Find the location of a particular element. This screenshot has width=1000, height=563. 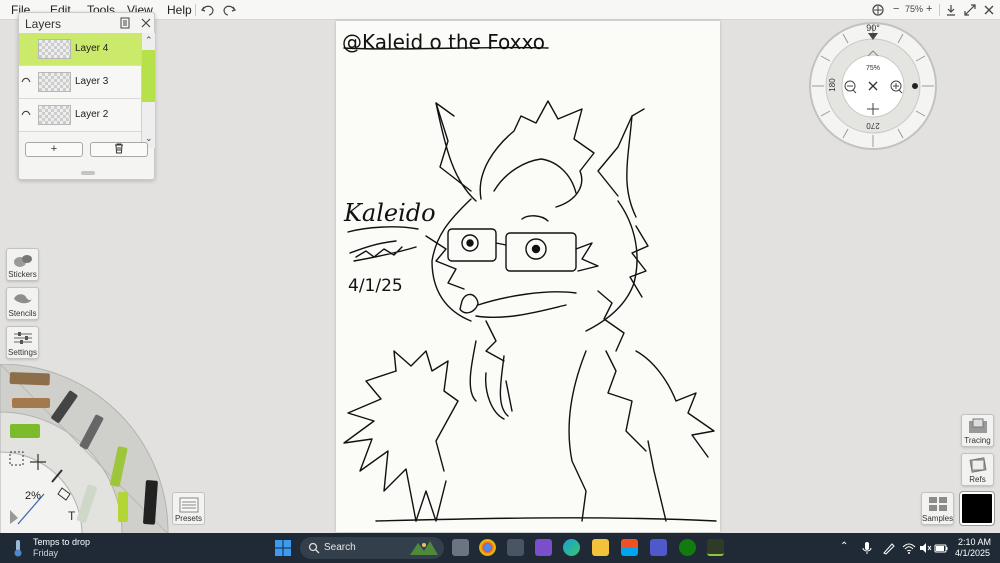

delete-layer-button is located at coordinates (119, 149).